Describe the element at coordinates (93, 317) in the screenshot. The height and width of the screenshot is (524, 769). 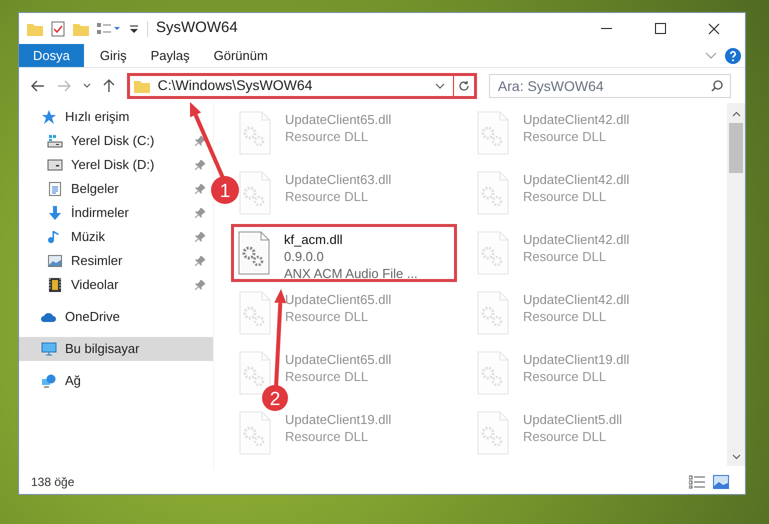
I see `sidebar-label: OneDrive` at that location.